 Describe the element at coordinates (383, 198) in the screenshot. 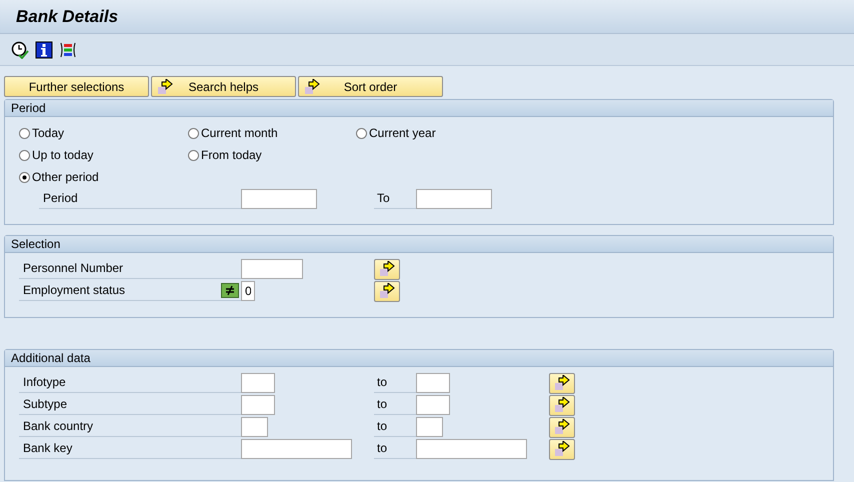

I see `field-label: To` at that location.